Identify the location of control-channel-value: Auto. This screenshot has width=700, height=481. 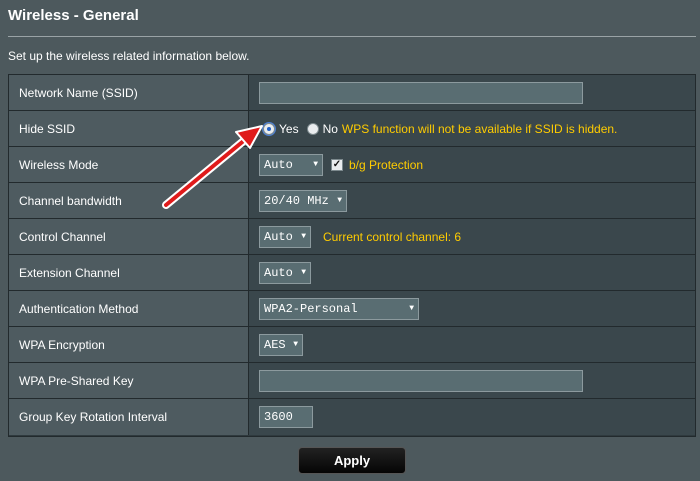
(278, 236).